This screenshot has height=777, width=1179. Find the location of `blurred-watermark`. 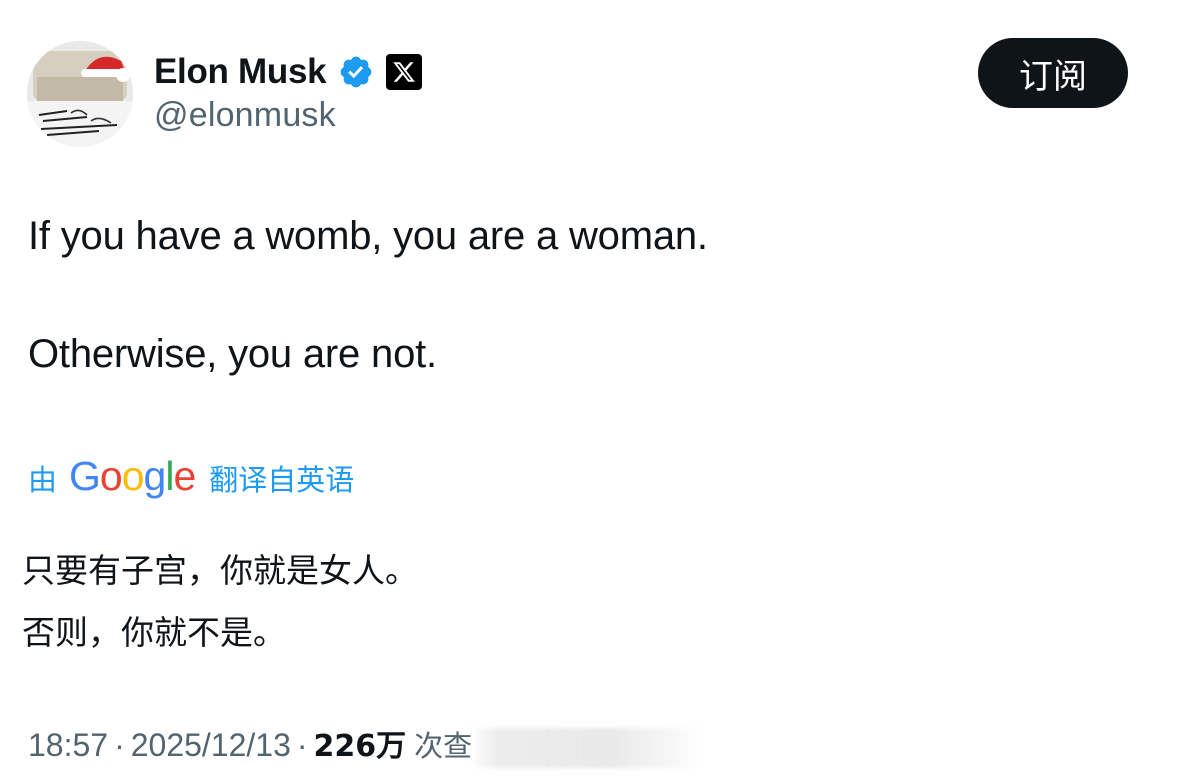

blurred-watermark is located at coordinates (587, 748).